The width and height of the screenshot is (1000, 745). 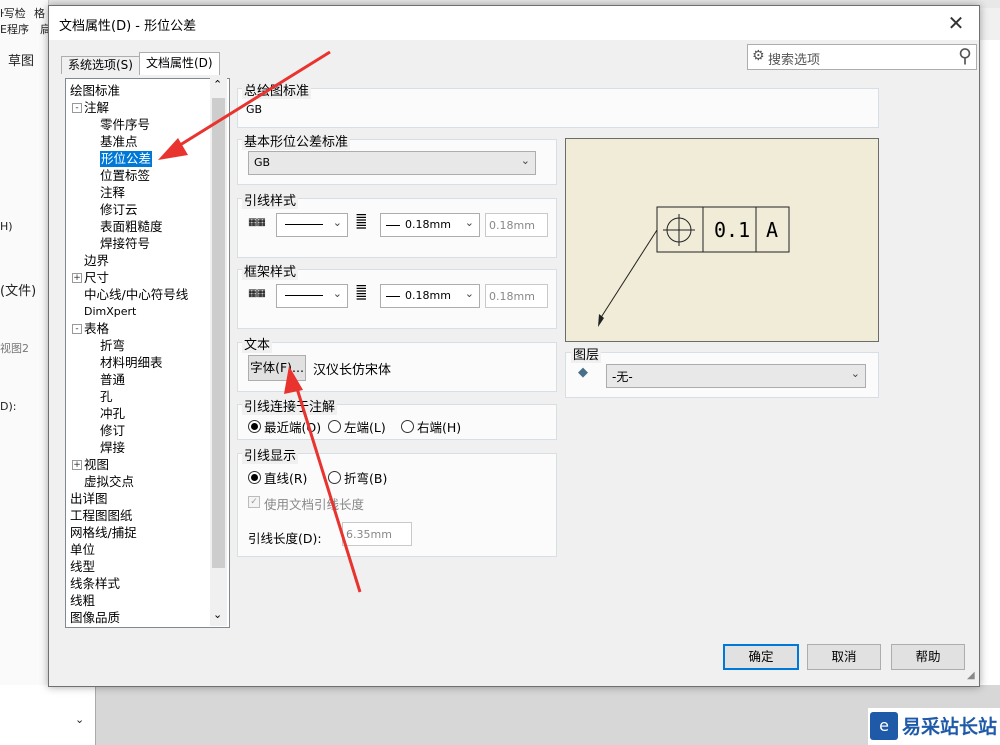 I want to click on watermark: e 易采站长站, so click(x=934, y=726).